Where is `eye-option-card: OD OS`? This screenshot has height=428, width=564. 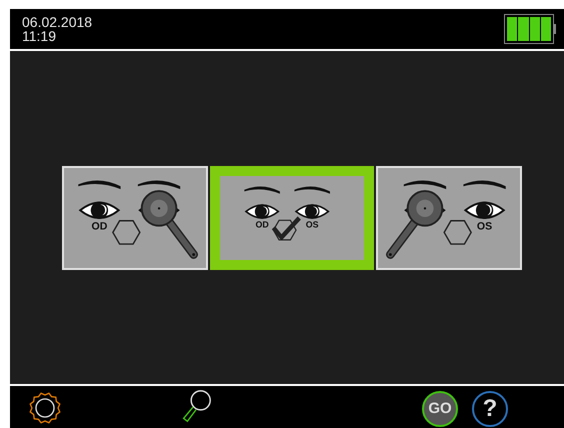
eye-option-card: OD OS is located at coordinates (292, 218).